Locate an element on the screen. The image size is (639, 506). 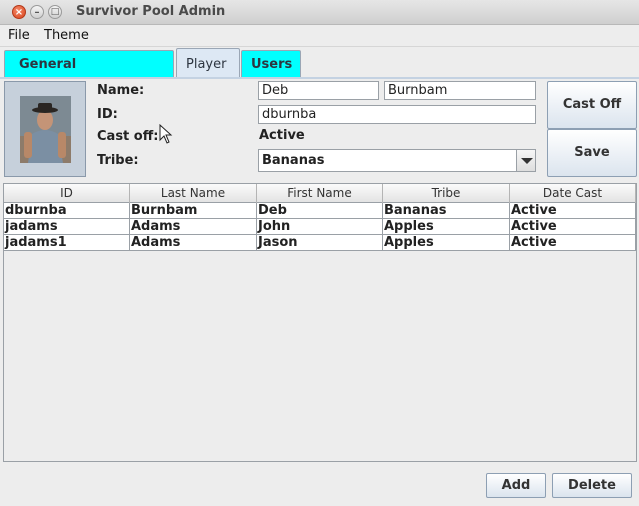
title-bar: × – □ Survivor Pool Admin is located at coordinates (319, 12).